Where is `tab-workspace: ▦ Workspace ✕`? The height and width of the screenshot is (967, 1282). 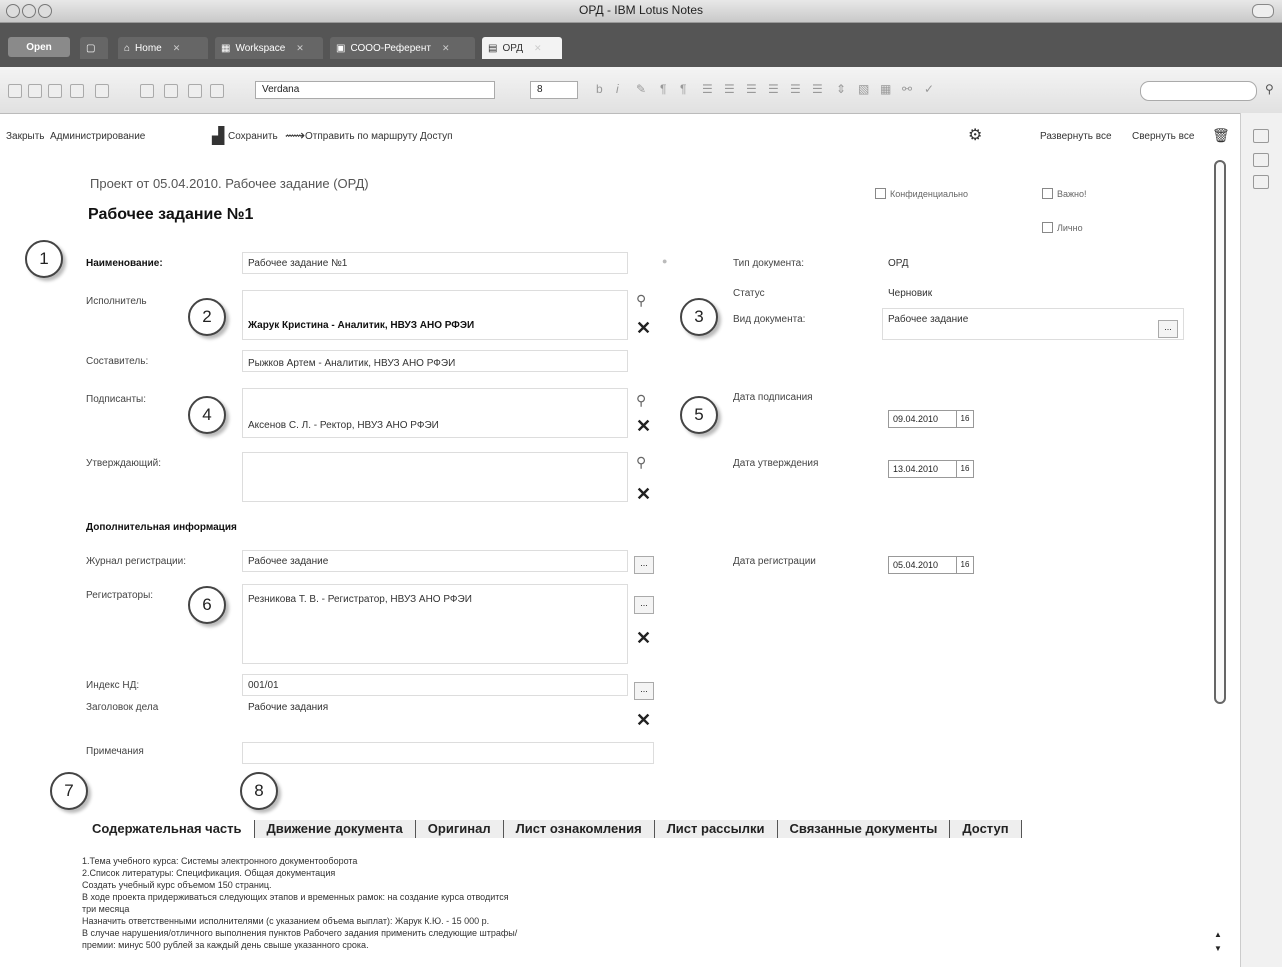 tab-workspace: ▦ Workspace ✕ is located at coordinates (269, 48).